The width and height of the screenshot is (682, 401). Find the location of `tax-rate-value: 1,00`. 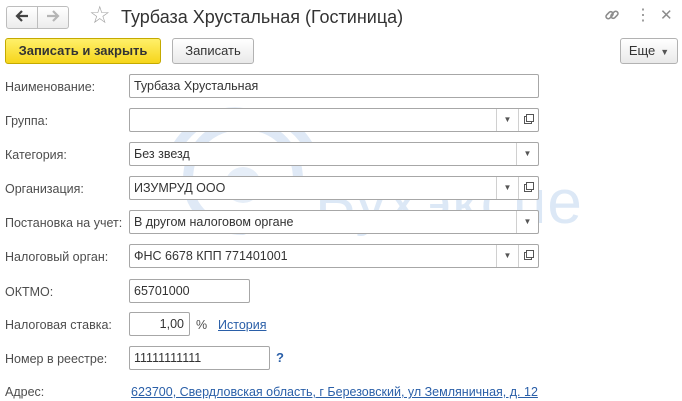

tax-rate-value: 1,00 is located at coordinates (171, 324).